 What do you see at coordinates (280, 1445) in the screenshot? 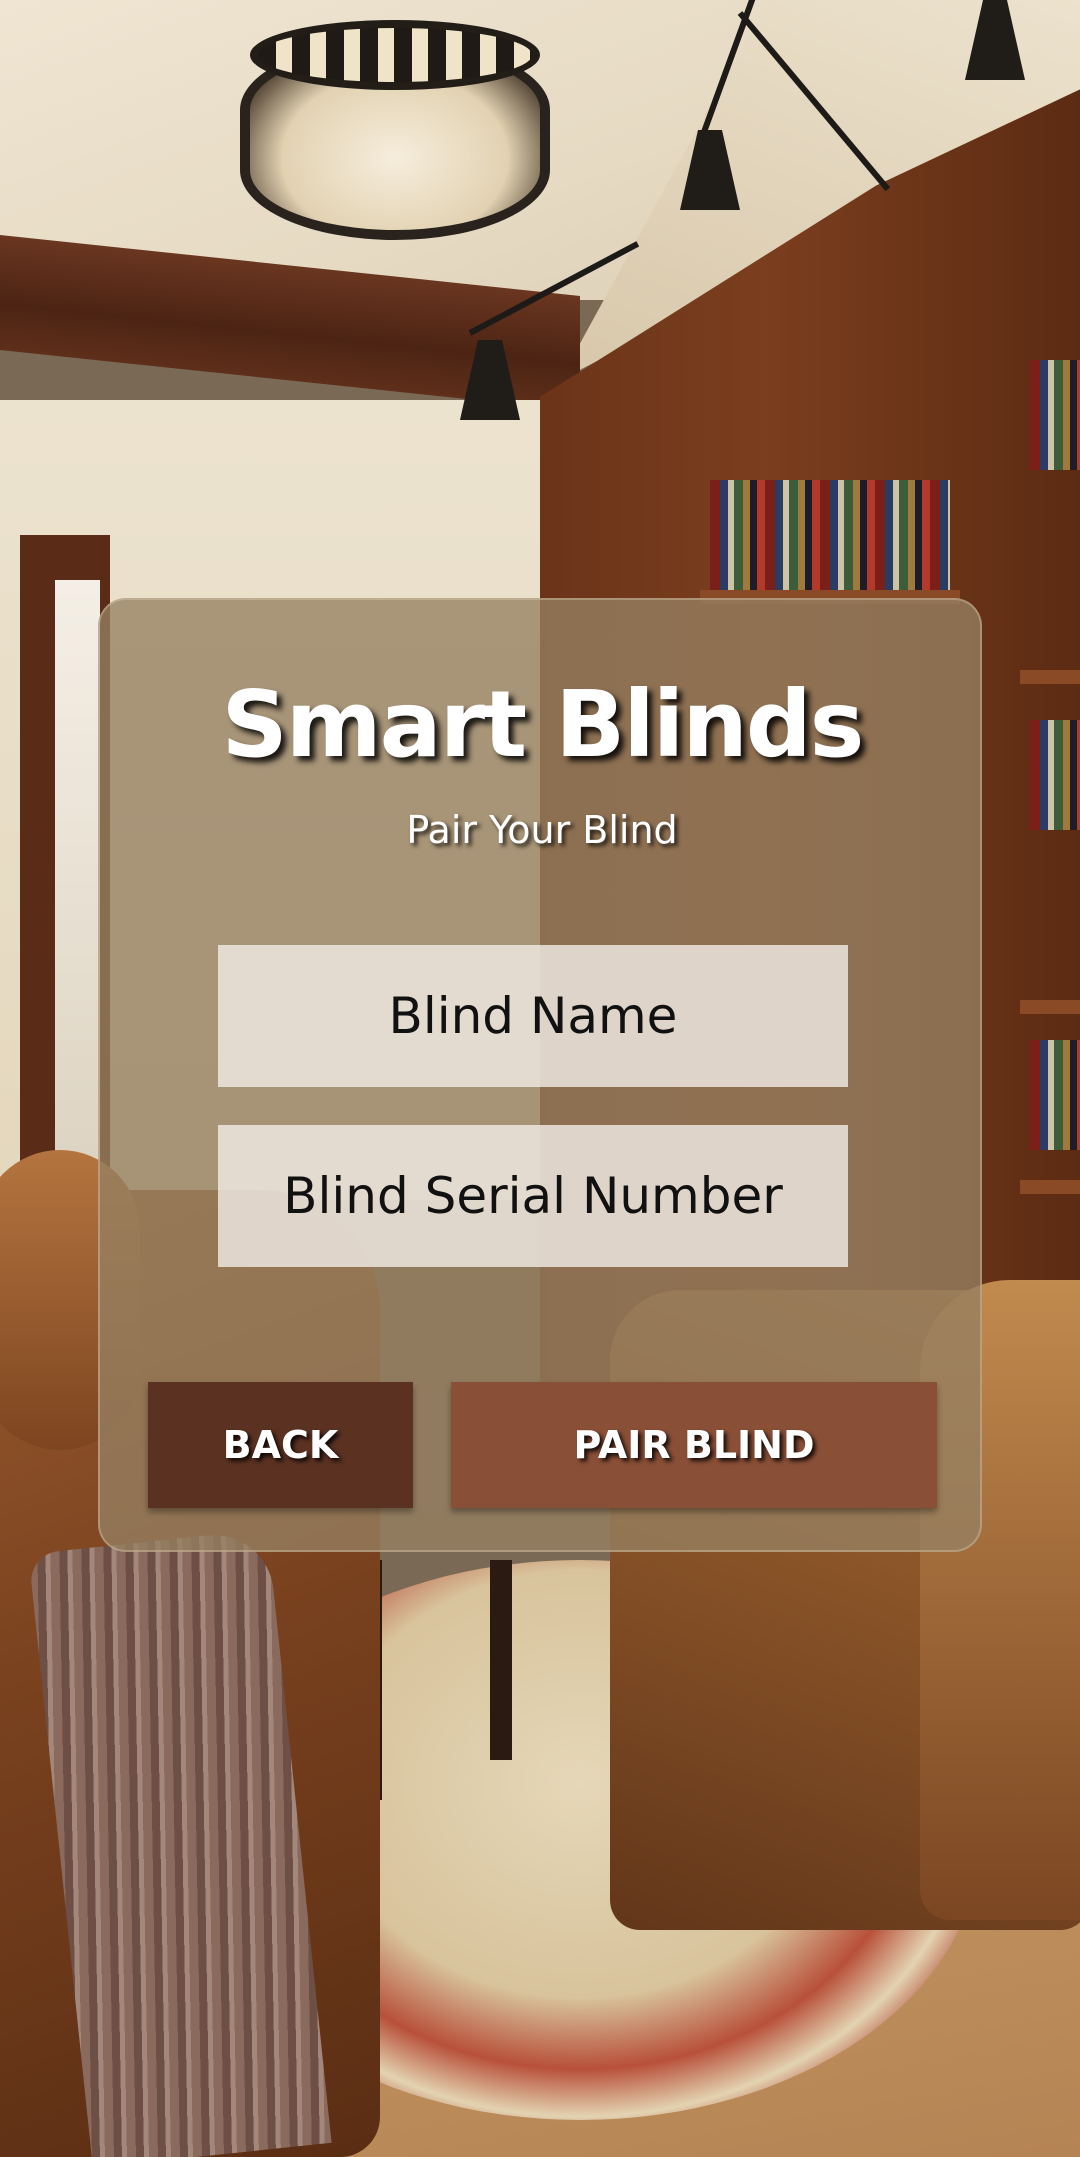
I see `back-button: BACK` at bounding box center [280, 1445].